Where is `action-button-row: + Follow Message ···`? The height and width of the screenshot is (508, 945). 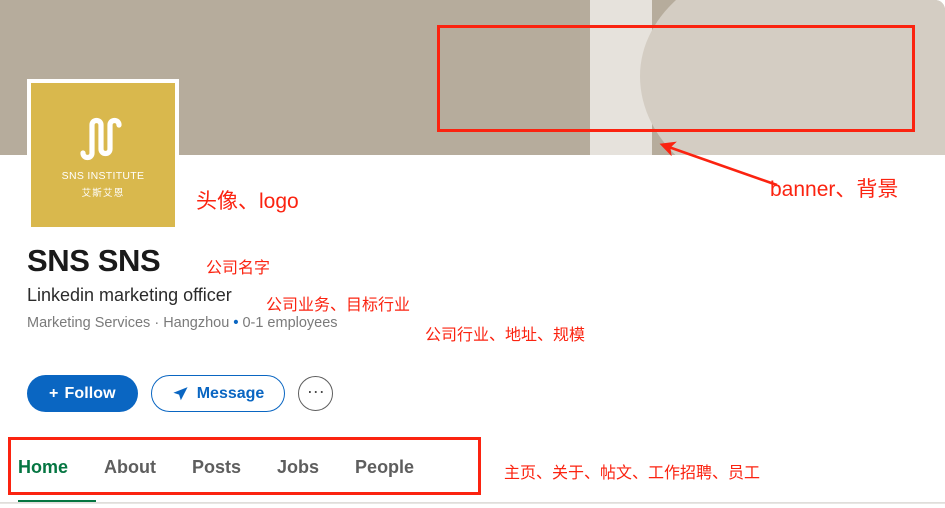
action-button-row: + Follow Message ··· is located at coordinates (180, 393).